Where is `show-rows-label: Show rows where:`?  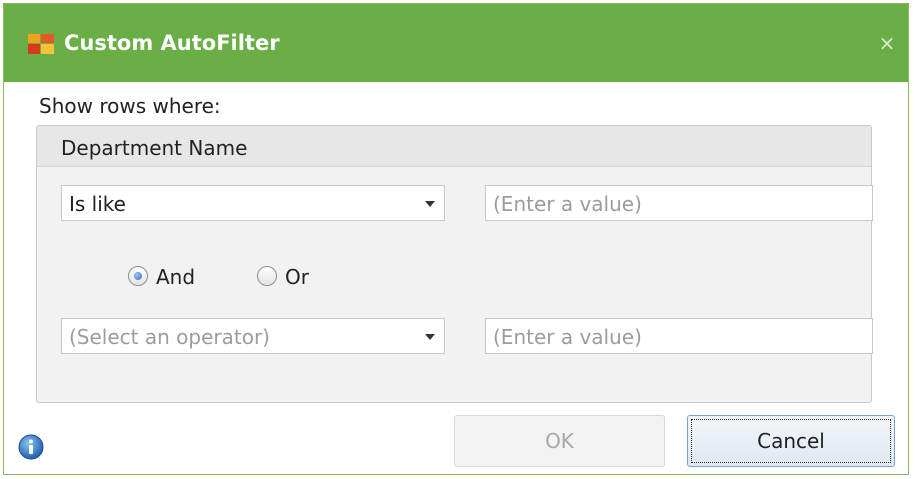 show-rows-label: Show rows where: is located at coordinates (130, 106).